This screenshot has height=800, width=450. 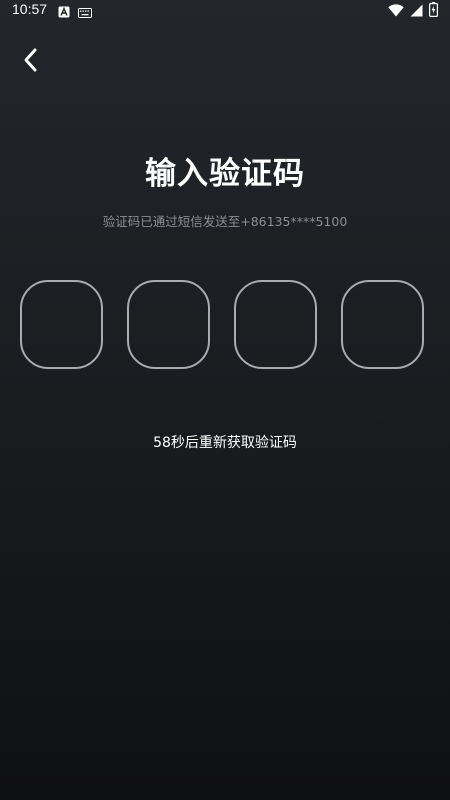 I want to click on status-left-icons, so click(x=75, y=12).